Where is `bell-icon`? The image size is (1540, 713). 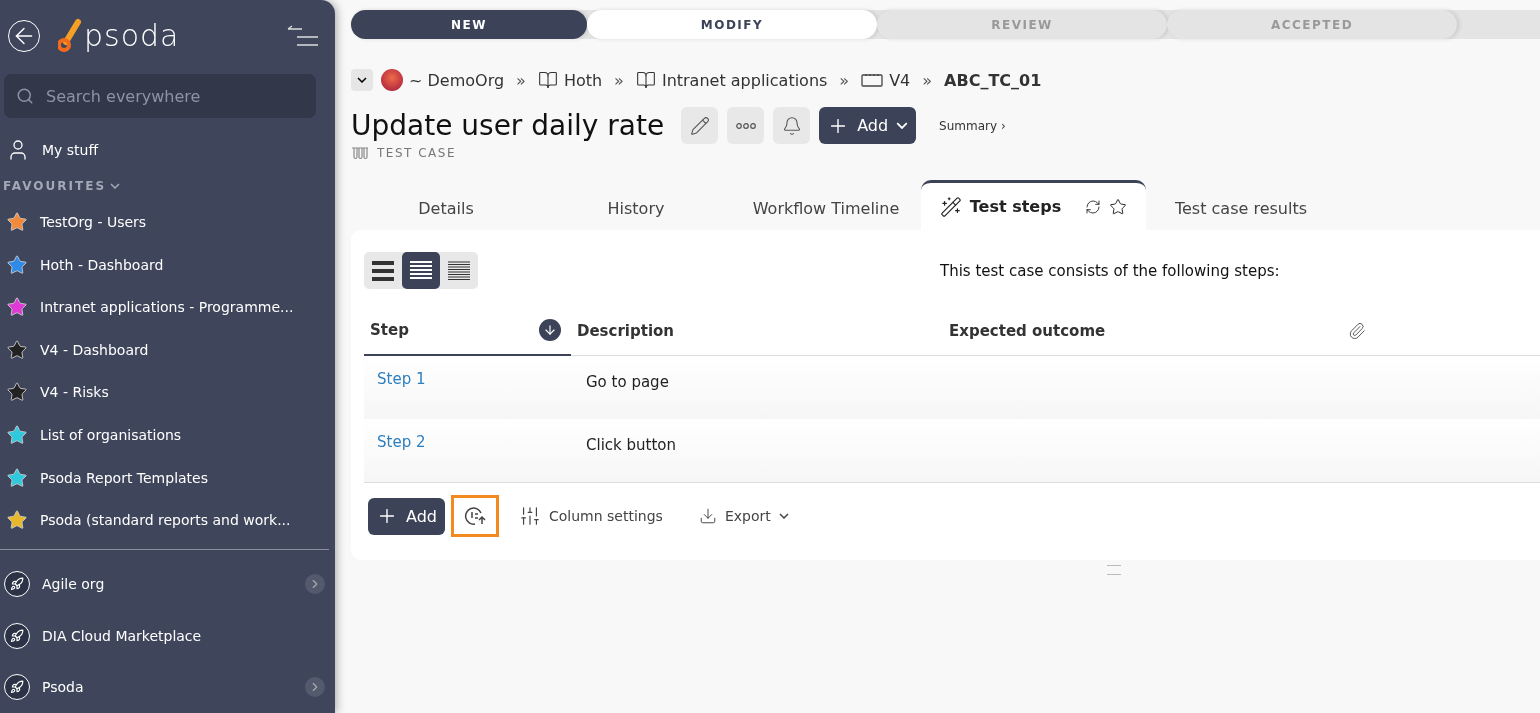 bell-icon is located at coordinates (791, 125).